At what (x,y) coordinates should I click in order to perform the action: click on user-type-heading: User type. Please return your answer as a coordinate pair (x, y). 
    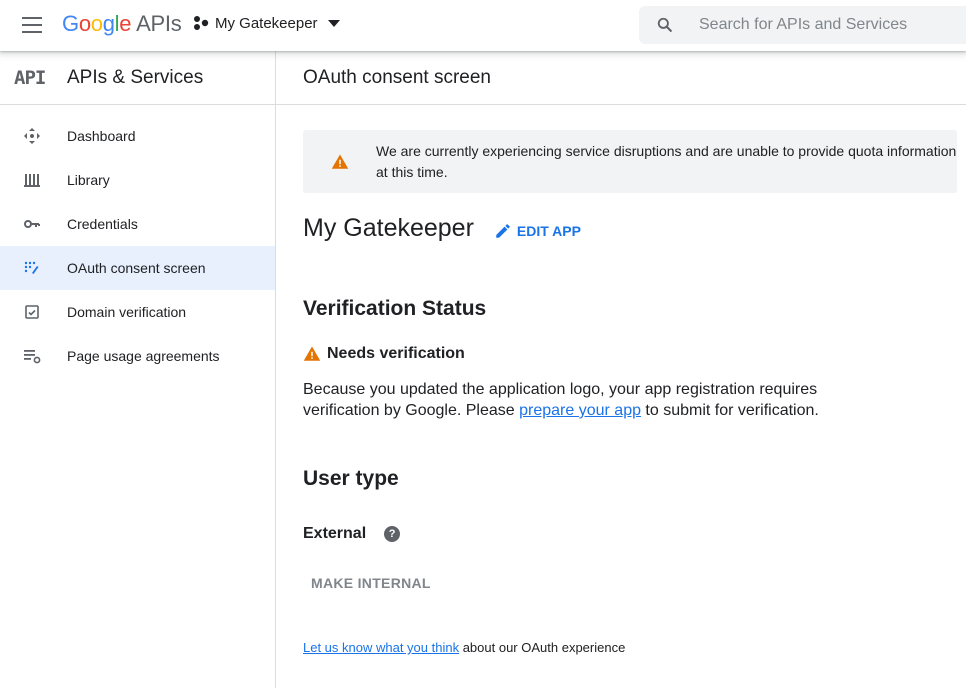
    Looking at the image, I should click on (351, 478).